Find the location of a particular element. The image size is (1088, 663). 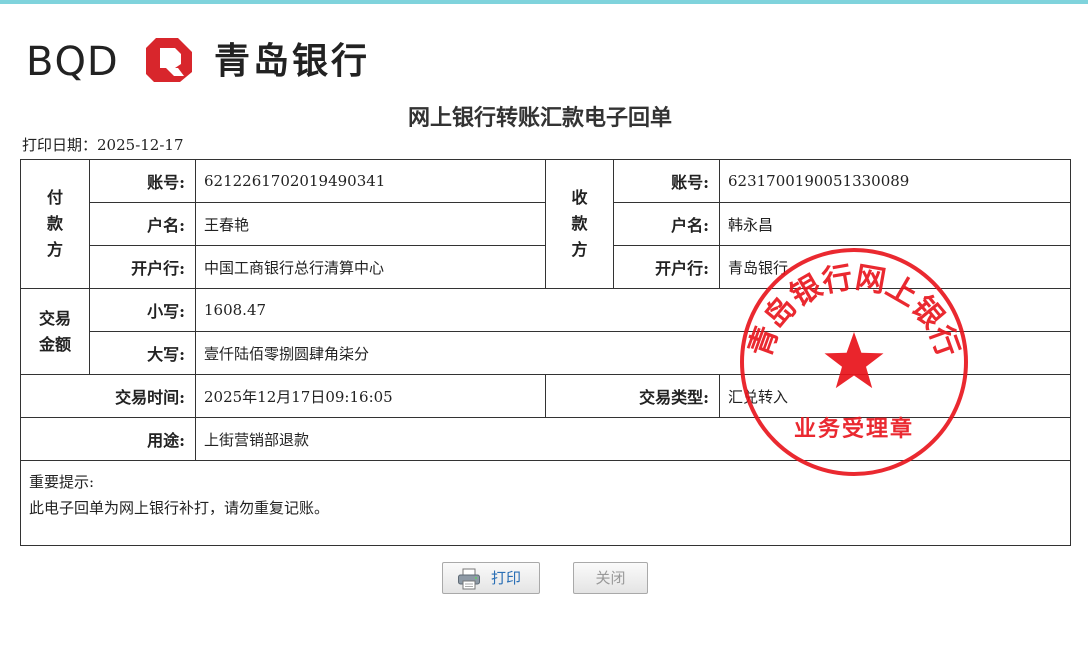

table-row: 大写: 壹仟陆佰零捌圆肆角柒分 is located at coordinates (546, 353).